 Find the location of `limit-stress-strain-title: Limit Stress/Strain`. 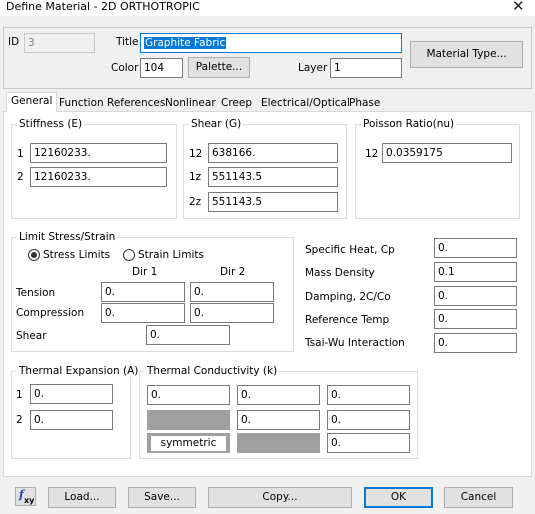

limit-stress-strain-title: Limit Stress/Strain is located at coordinates (67, 237).